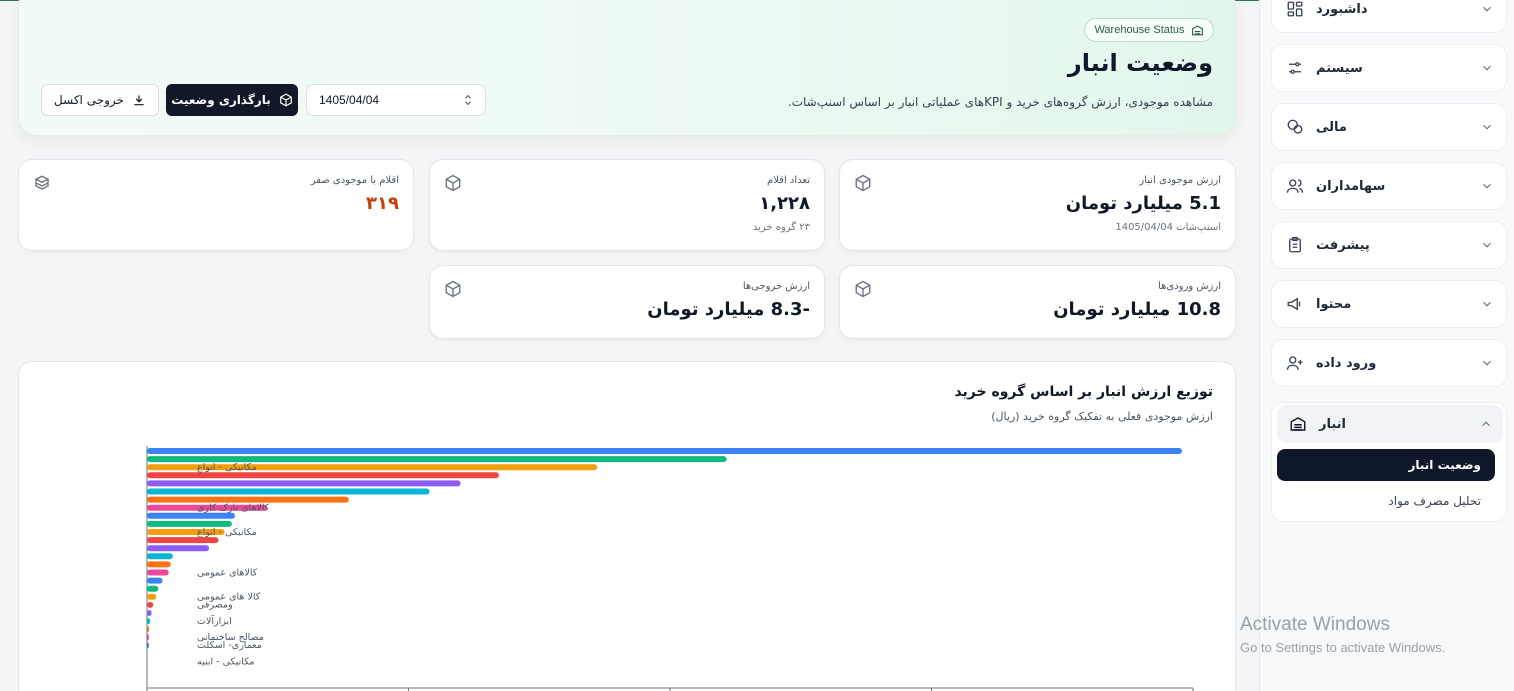 Image resolution: width=1514 pixels, height=691 pixels. What do you see at coordinates (1295, 9) in the screenshot?
I see `grid-icon` at bounding box center [1295, 9].